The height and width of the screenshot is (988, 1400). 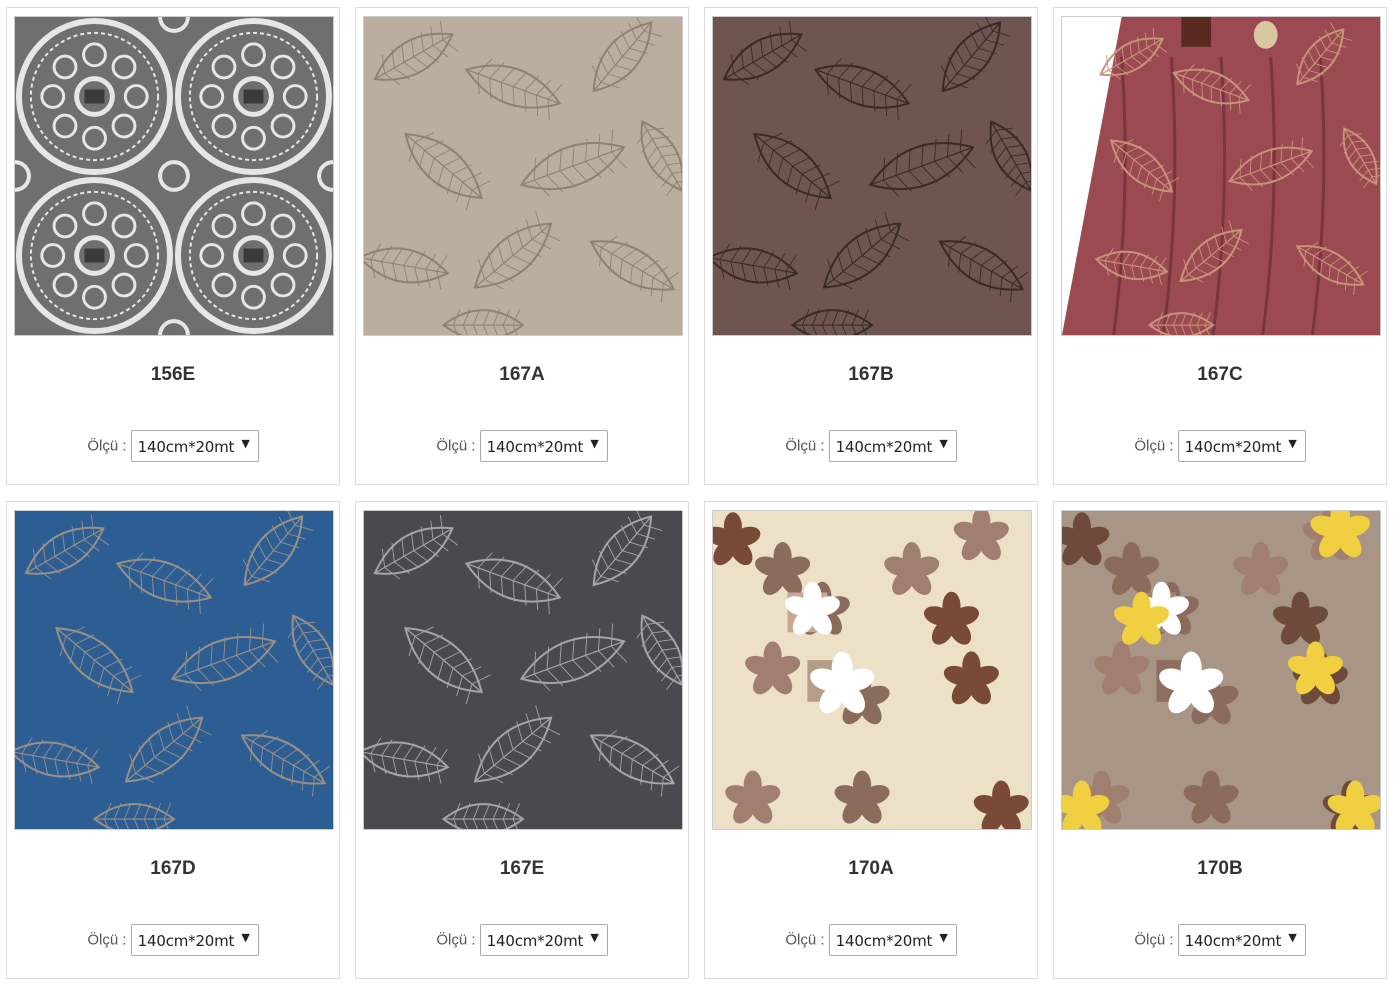 I want to click on product-card: 156E Ölçü : 140cm*20mt ▼, so click(x=173, y=246).